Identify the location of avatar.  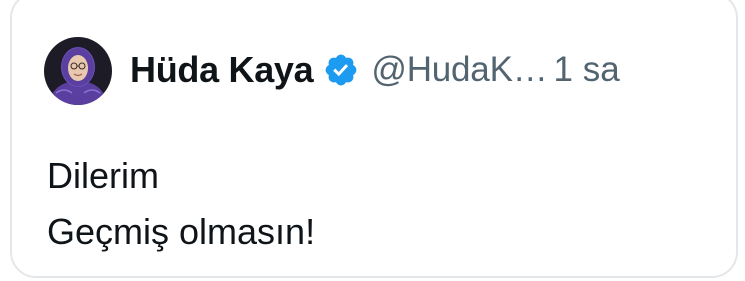
(78, 71).